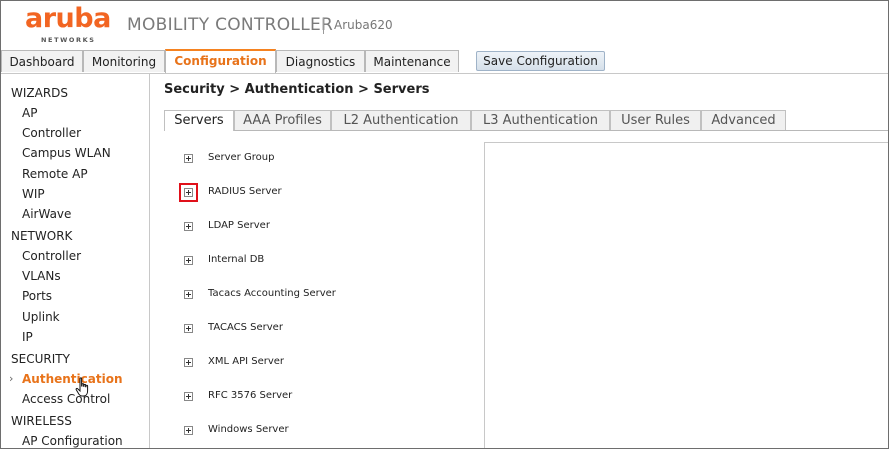 The width and height of the screenshot is (889, 449). What do you see at coordinates (72, 441) in the screenshot?
I see `sidebar-item-ap-configuration: AP Configuration` at bounding box center [72, 441].